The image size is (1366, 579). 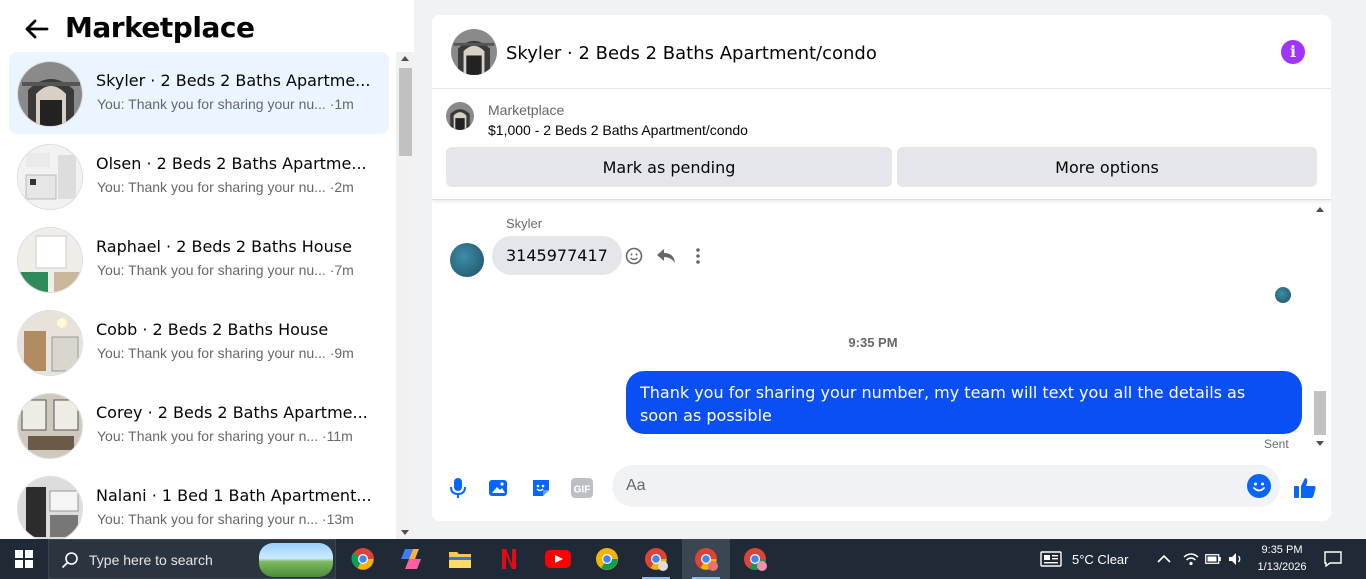 I want to click on taskbar-chrome, so click(x=363, y=559).